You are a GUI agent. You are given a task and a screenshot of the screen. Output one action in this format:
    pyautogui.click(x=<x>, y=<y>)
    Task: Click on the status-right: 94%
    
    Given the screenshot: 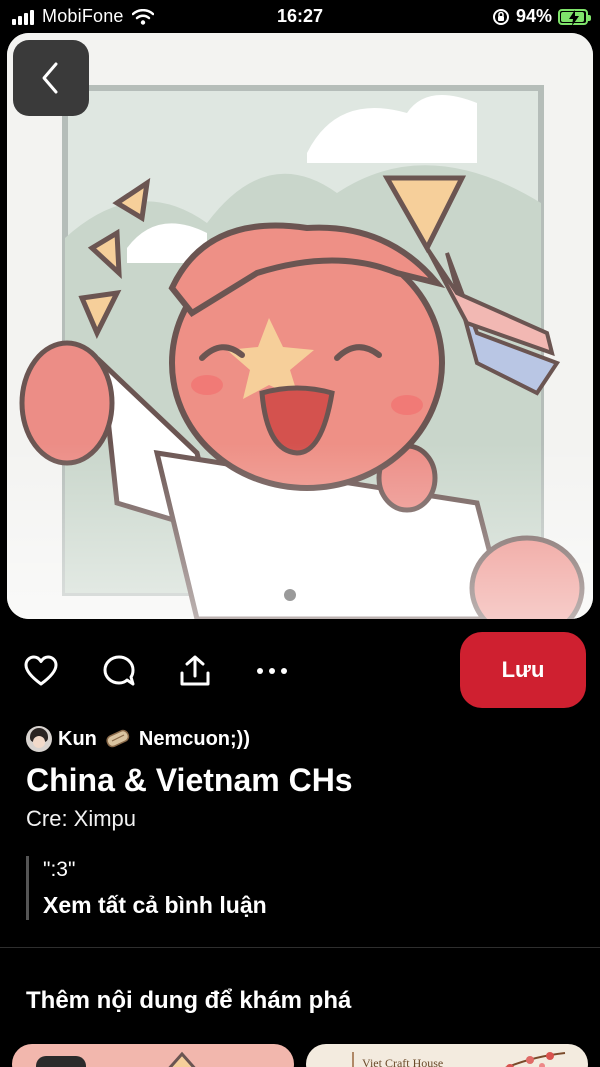 What is the action you would take?
    pyautogui.click(x=541, y=16)
    